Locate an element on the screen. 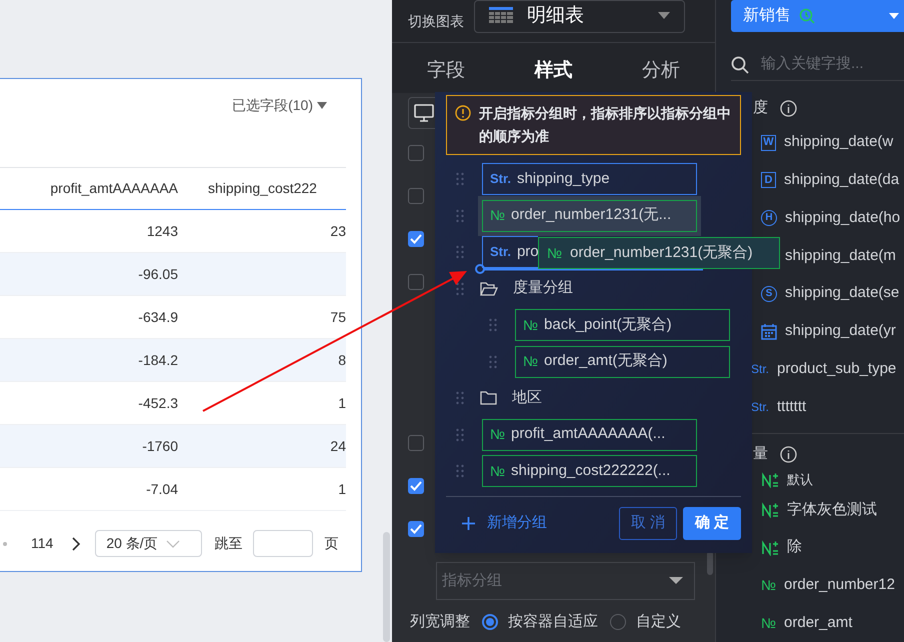 The height and width of the screenshot is (642, 904). table-cell-text: -96.05 is located at coordinates (157, 274).